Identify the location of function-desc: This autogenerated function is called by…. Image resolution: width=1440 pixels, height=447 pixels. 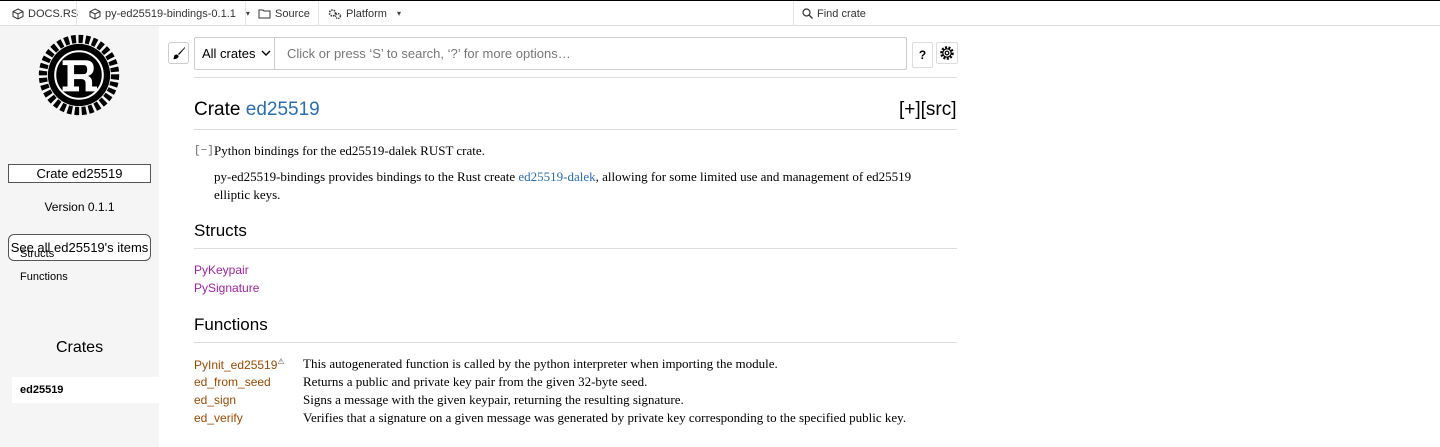
(540, 363).